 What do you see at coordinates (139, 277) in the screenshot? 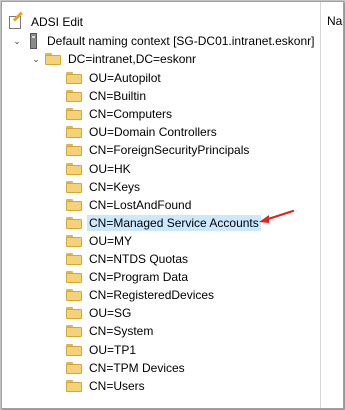
I see `tree-item-label: CN=Program Data` at bounding box center [139, 277].